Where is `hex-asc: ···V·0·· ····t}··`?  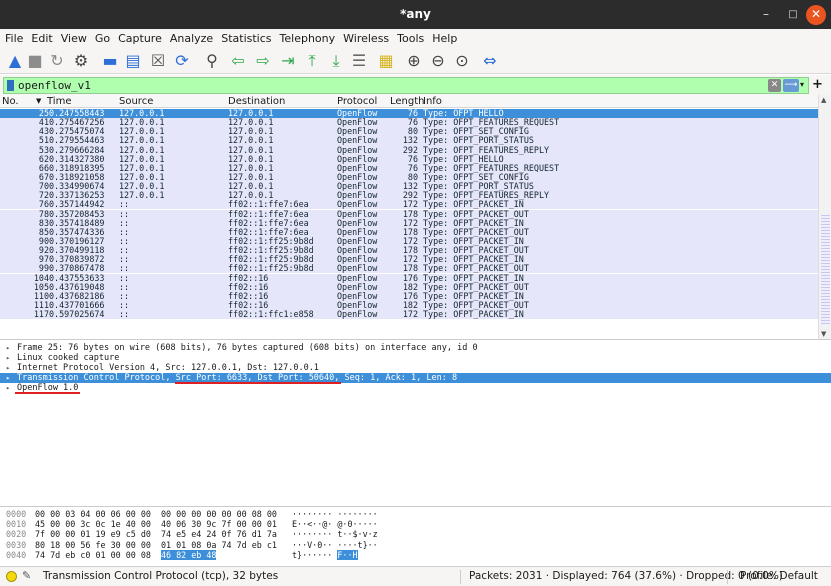
hex-asc: ···V·0·· ····t}·· is located at coordinates (335, 545).